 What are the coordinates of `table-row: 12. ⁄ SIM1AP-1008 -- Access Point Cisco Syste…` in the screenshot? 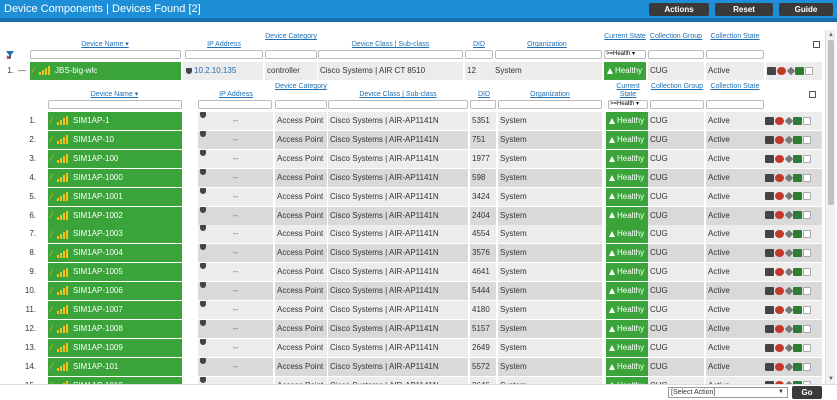 It's located at (411, 328).